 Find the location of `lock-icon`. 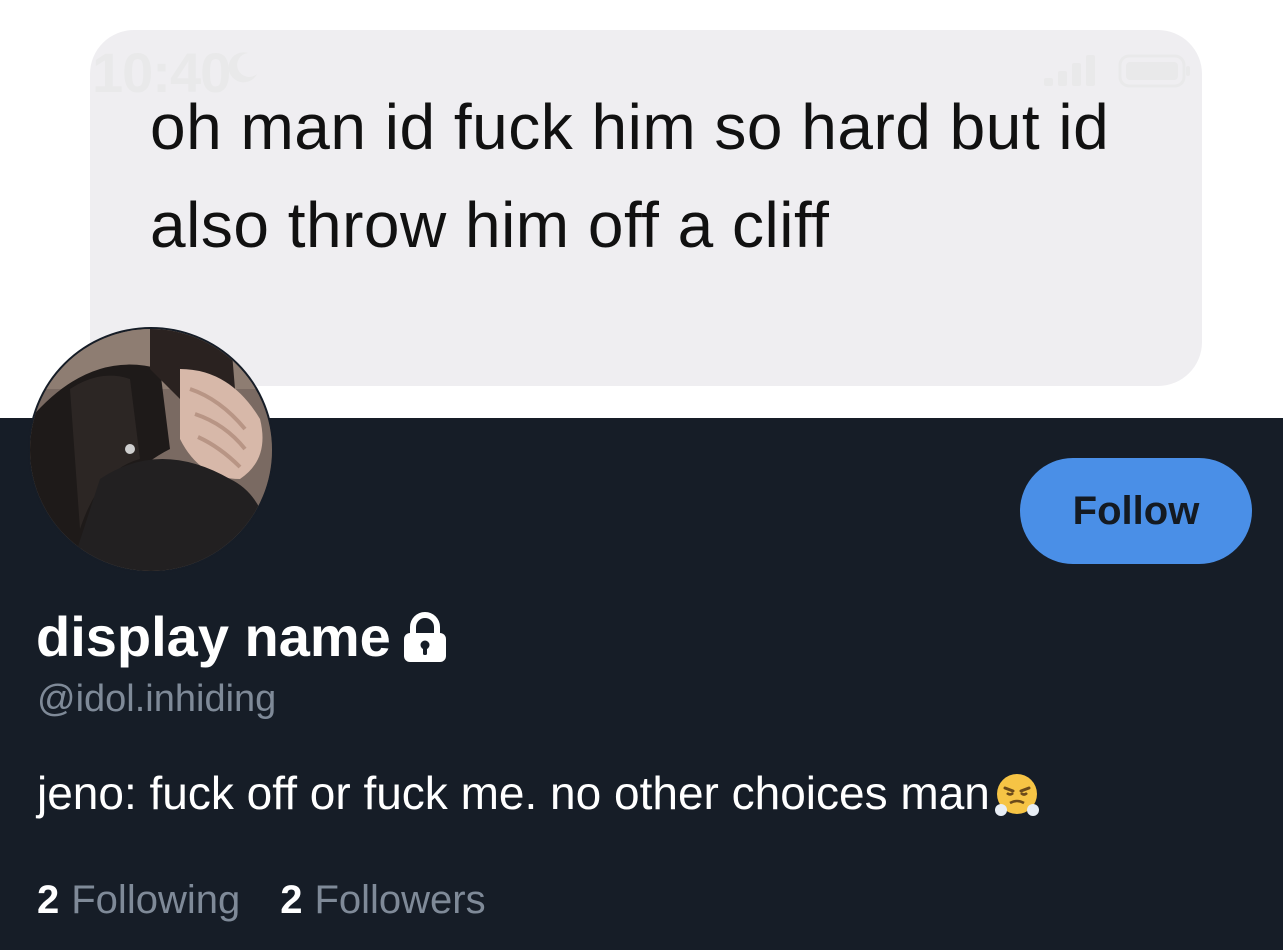

lock-icon is located at coordinates (424, 636).